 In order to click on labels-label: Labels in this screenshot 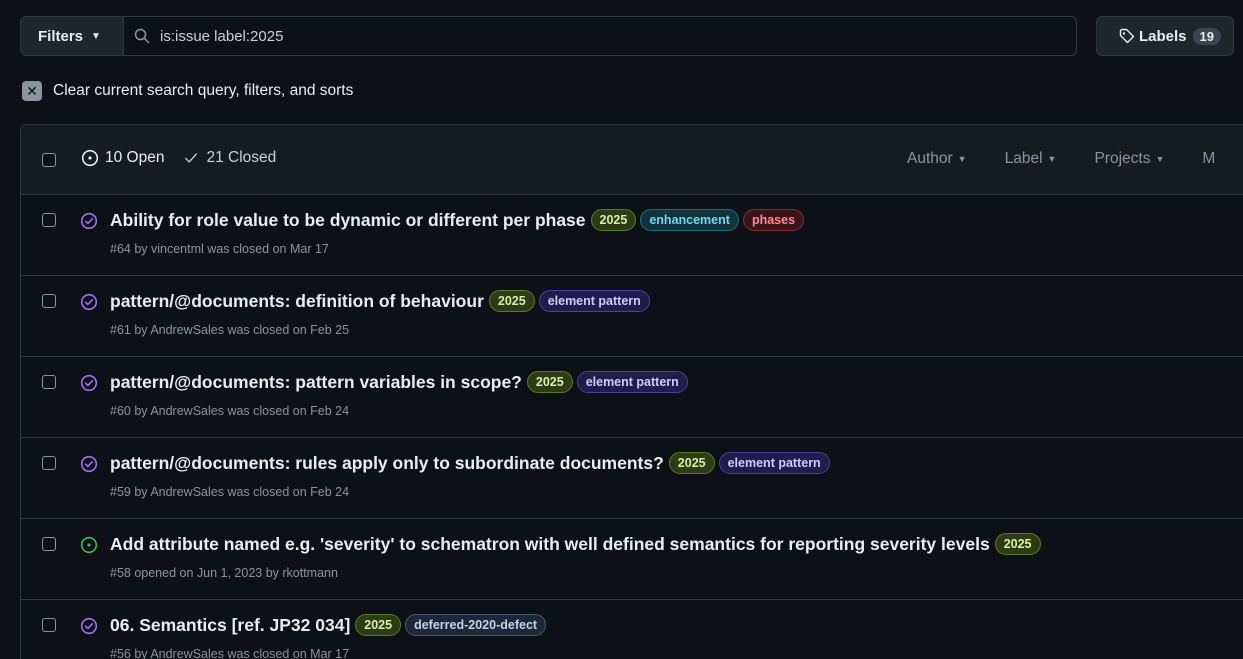, I will do `click(1163, 36)`.